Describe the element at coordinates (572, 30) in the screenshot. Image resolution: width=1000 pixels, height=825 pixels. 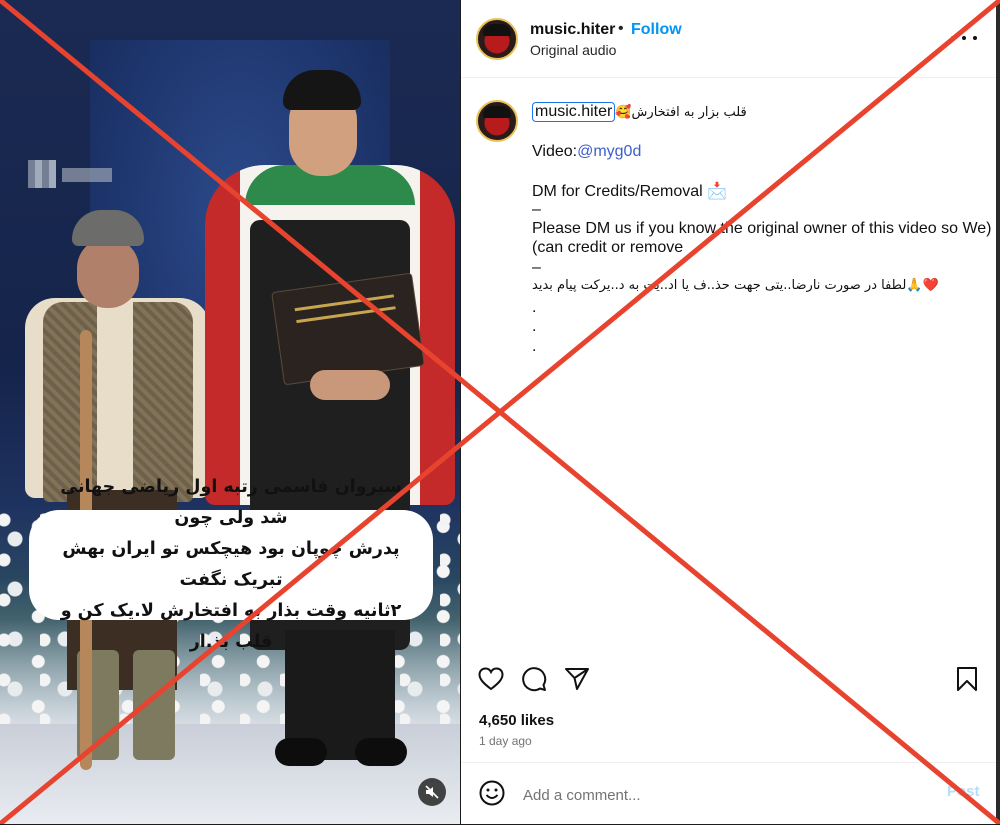
I see `header-username: music.hiter` at that location.